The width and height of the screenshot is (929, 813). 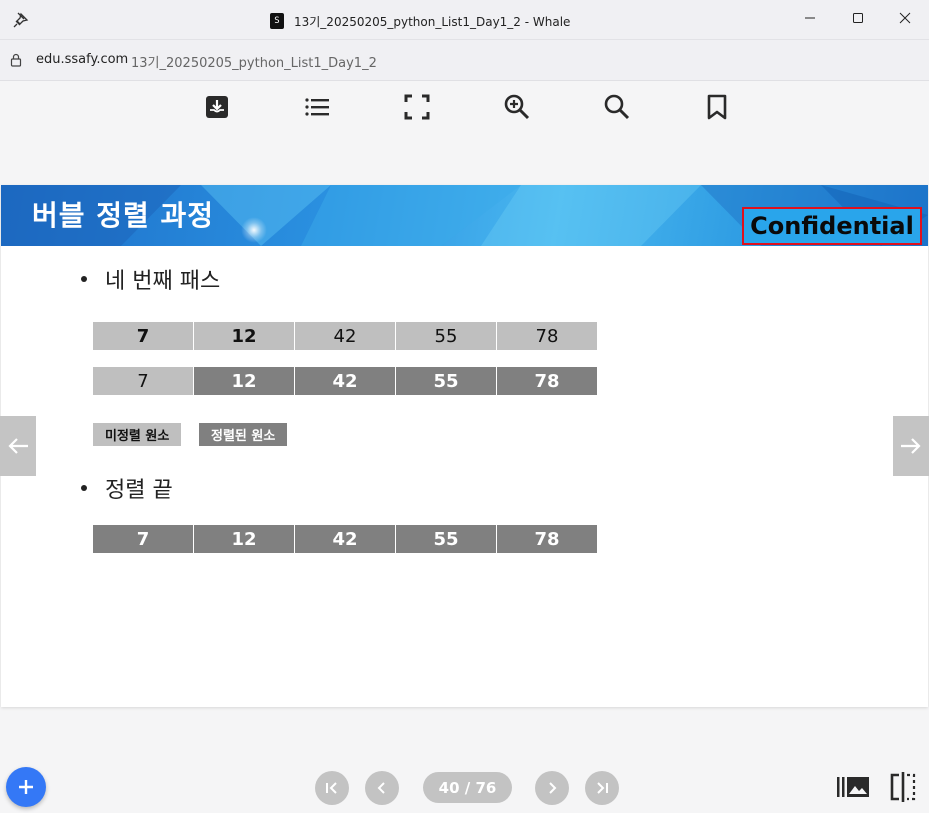 What do you see at coordinates (467, 787) in the screenshot?
I see `page-indicator: 40 / 76` at bounding box center [467, 787].